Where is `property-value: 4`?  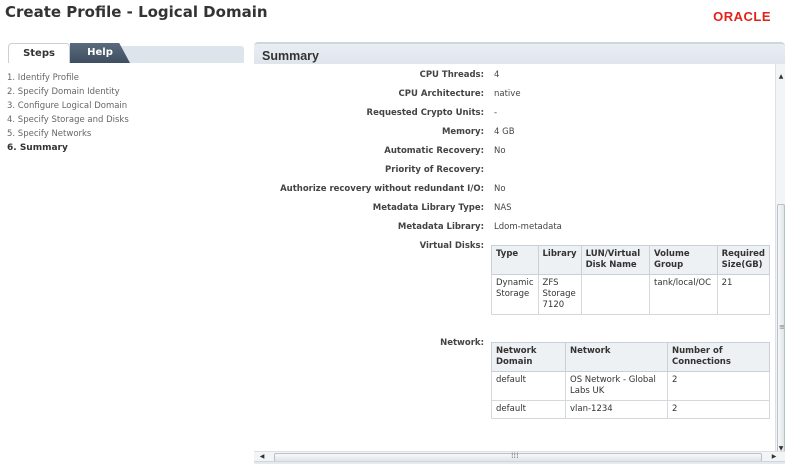
property-value: 4 is located at coordinates (497, 75).